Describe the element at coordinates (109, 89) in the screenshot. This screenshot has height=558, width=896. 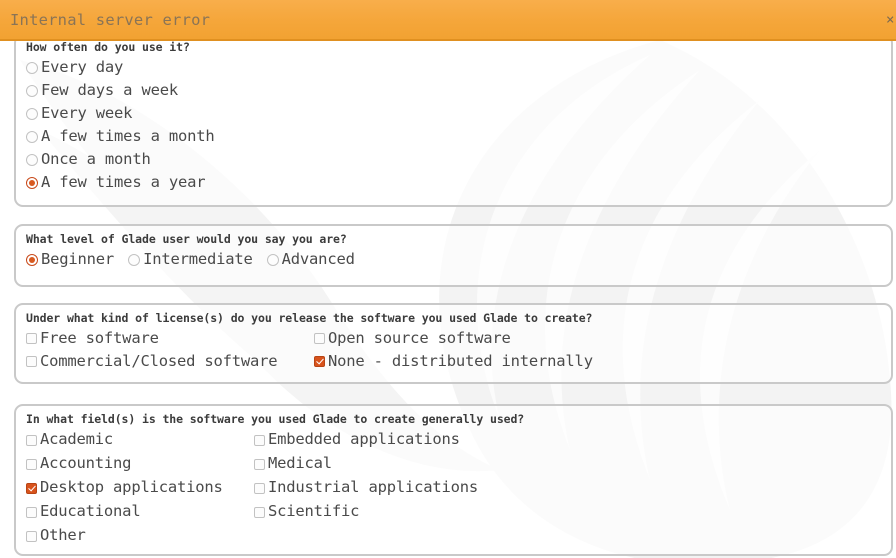
I see `option-label: Few days a week` at that location.